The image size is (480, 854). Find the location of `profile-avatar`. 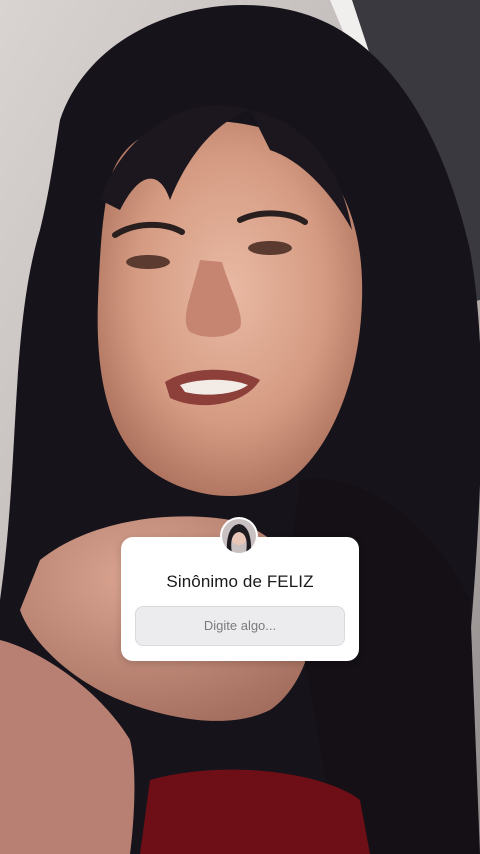

profile-avatar is located at coordinates (239, 536).